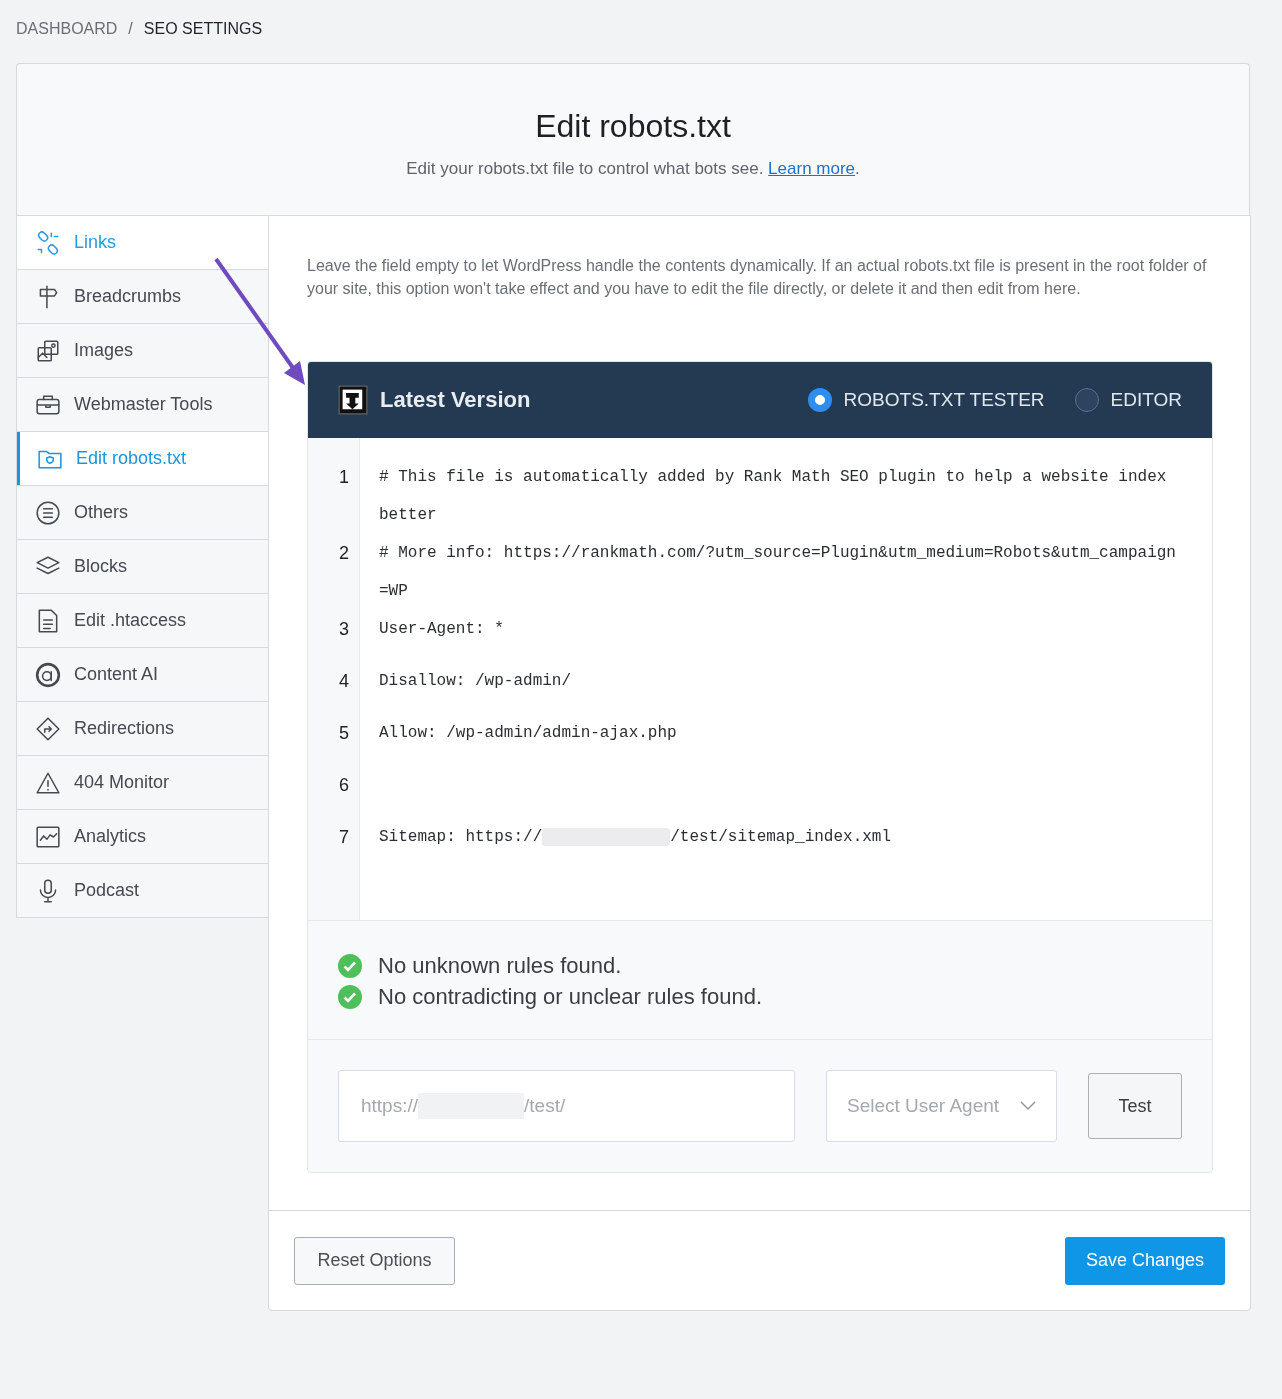 The width and height of the screenshot is (1282, 1399). What do you see at coordinates (48, 674) in the screenshot?
I see `ai-icon` at bounding box center [48, 674].